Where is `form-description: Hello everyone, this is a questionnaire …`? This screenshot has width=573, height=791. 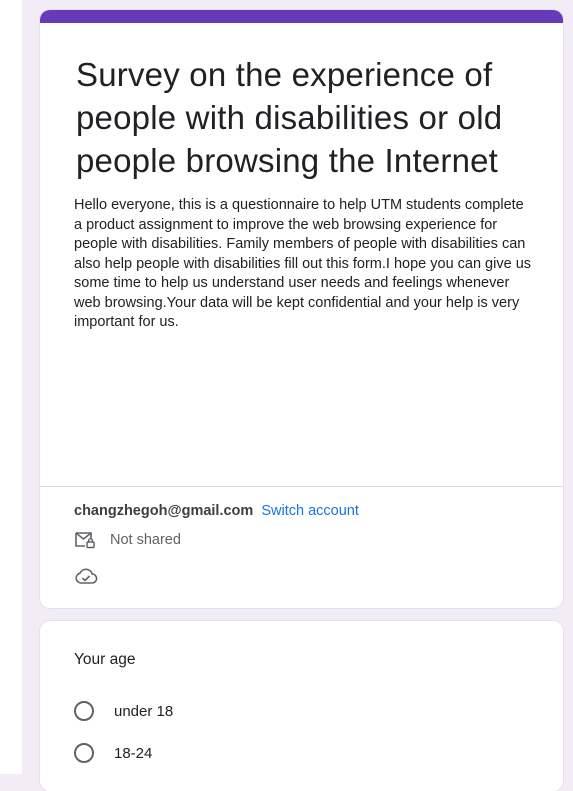 form-description: Hello everyone, this is a questionnaire … is located at coordinates (303, 263).